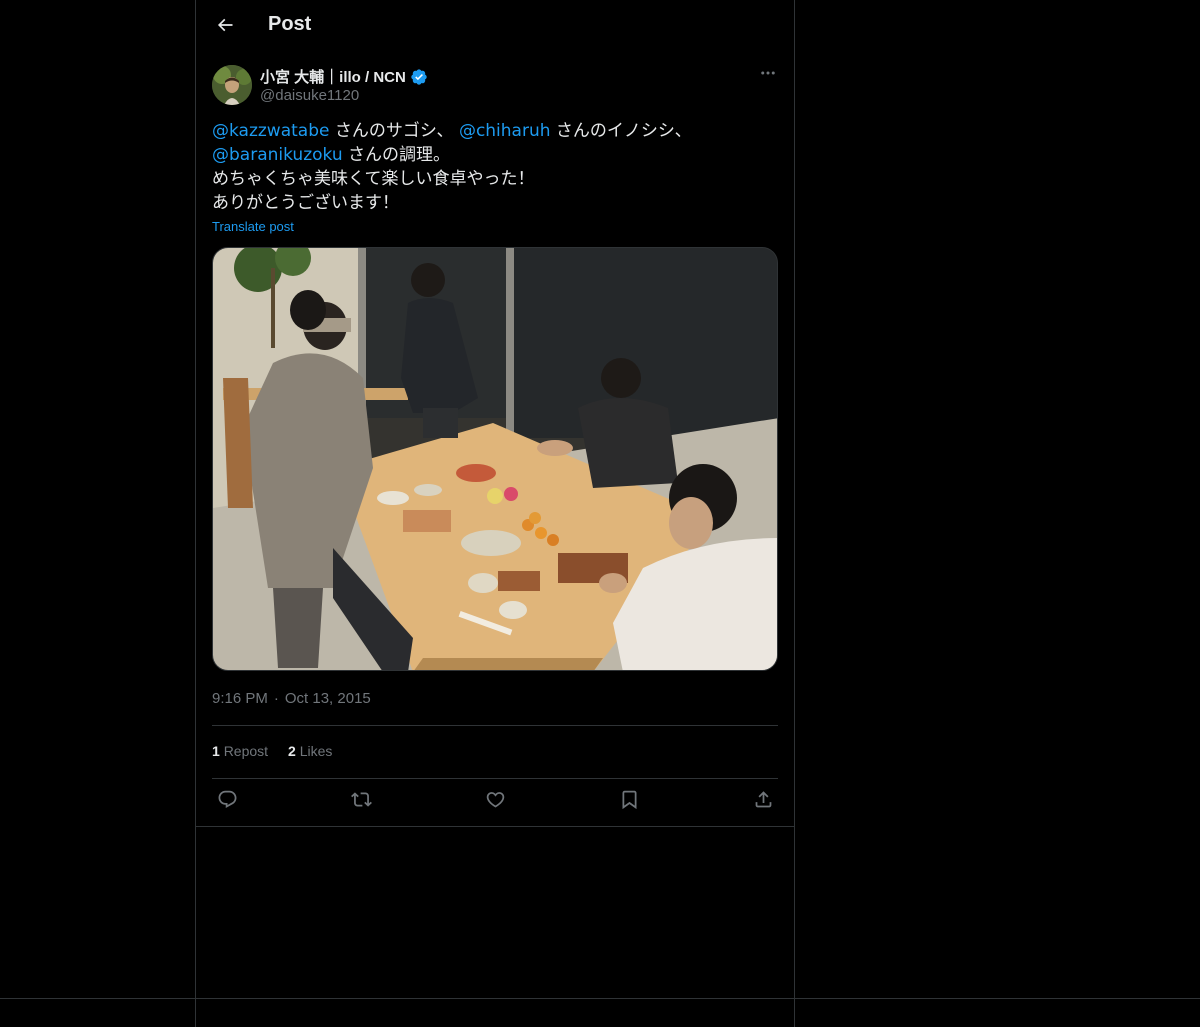 This screenshot has width=1200, height=1027. What do you see at coordinates (305, 203) in the screenshot?
I see `tweet-line: ありがとうございます！` at bounding box center [305, 203].